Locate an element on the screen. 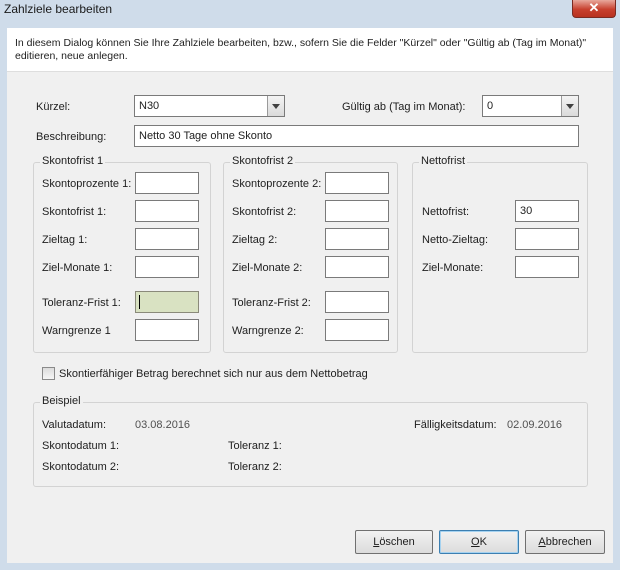  toleranz-2-label: Toleranz 2: is located at coordinates (255, 467).